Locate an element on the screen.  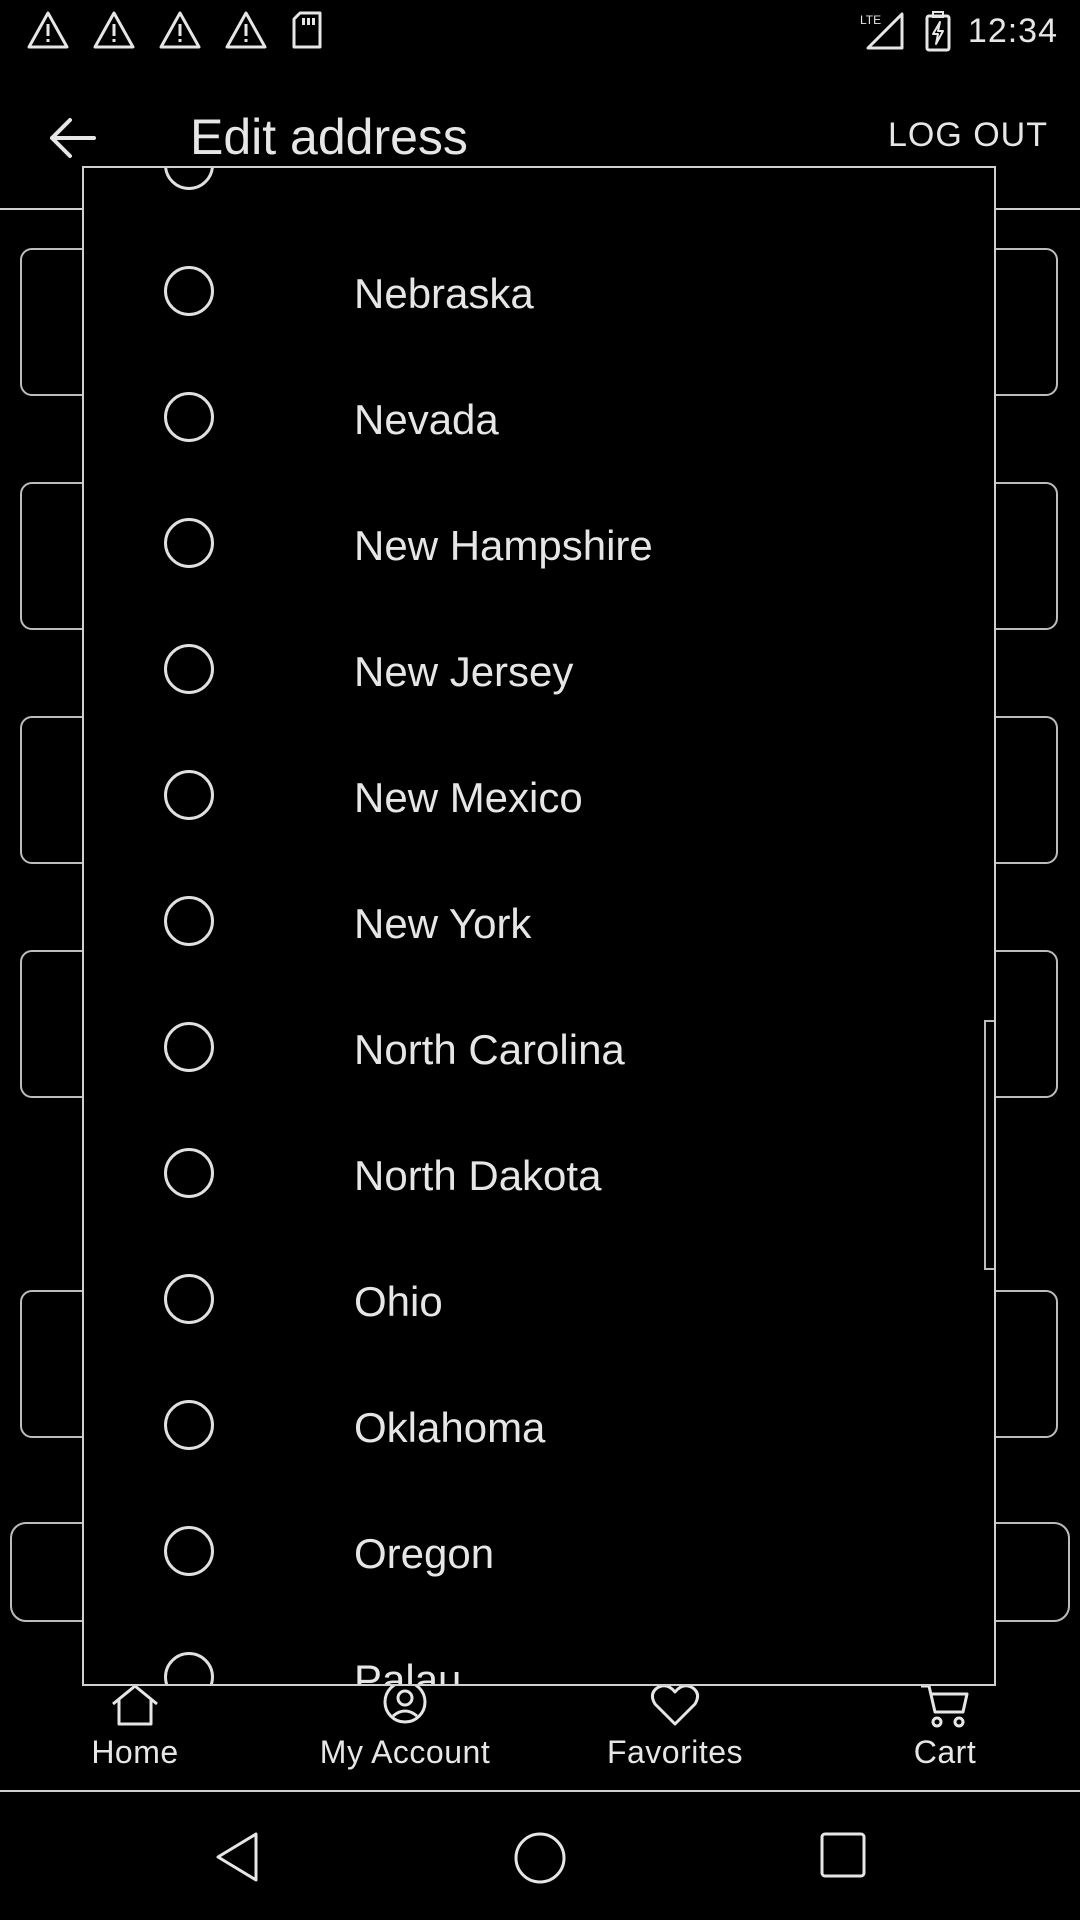
state-option: Oklahoma is located at coordinates (539, 1427).